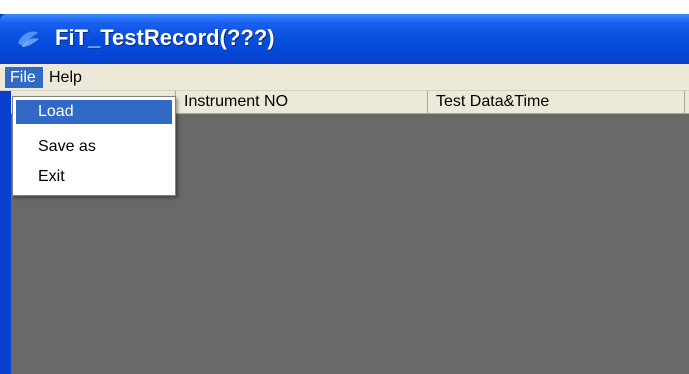  I want to click on menu-item-save-as: Save as, so click(94, 147).